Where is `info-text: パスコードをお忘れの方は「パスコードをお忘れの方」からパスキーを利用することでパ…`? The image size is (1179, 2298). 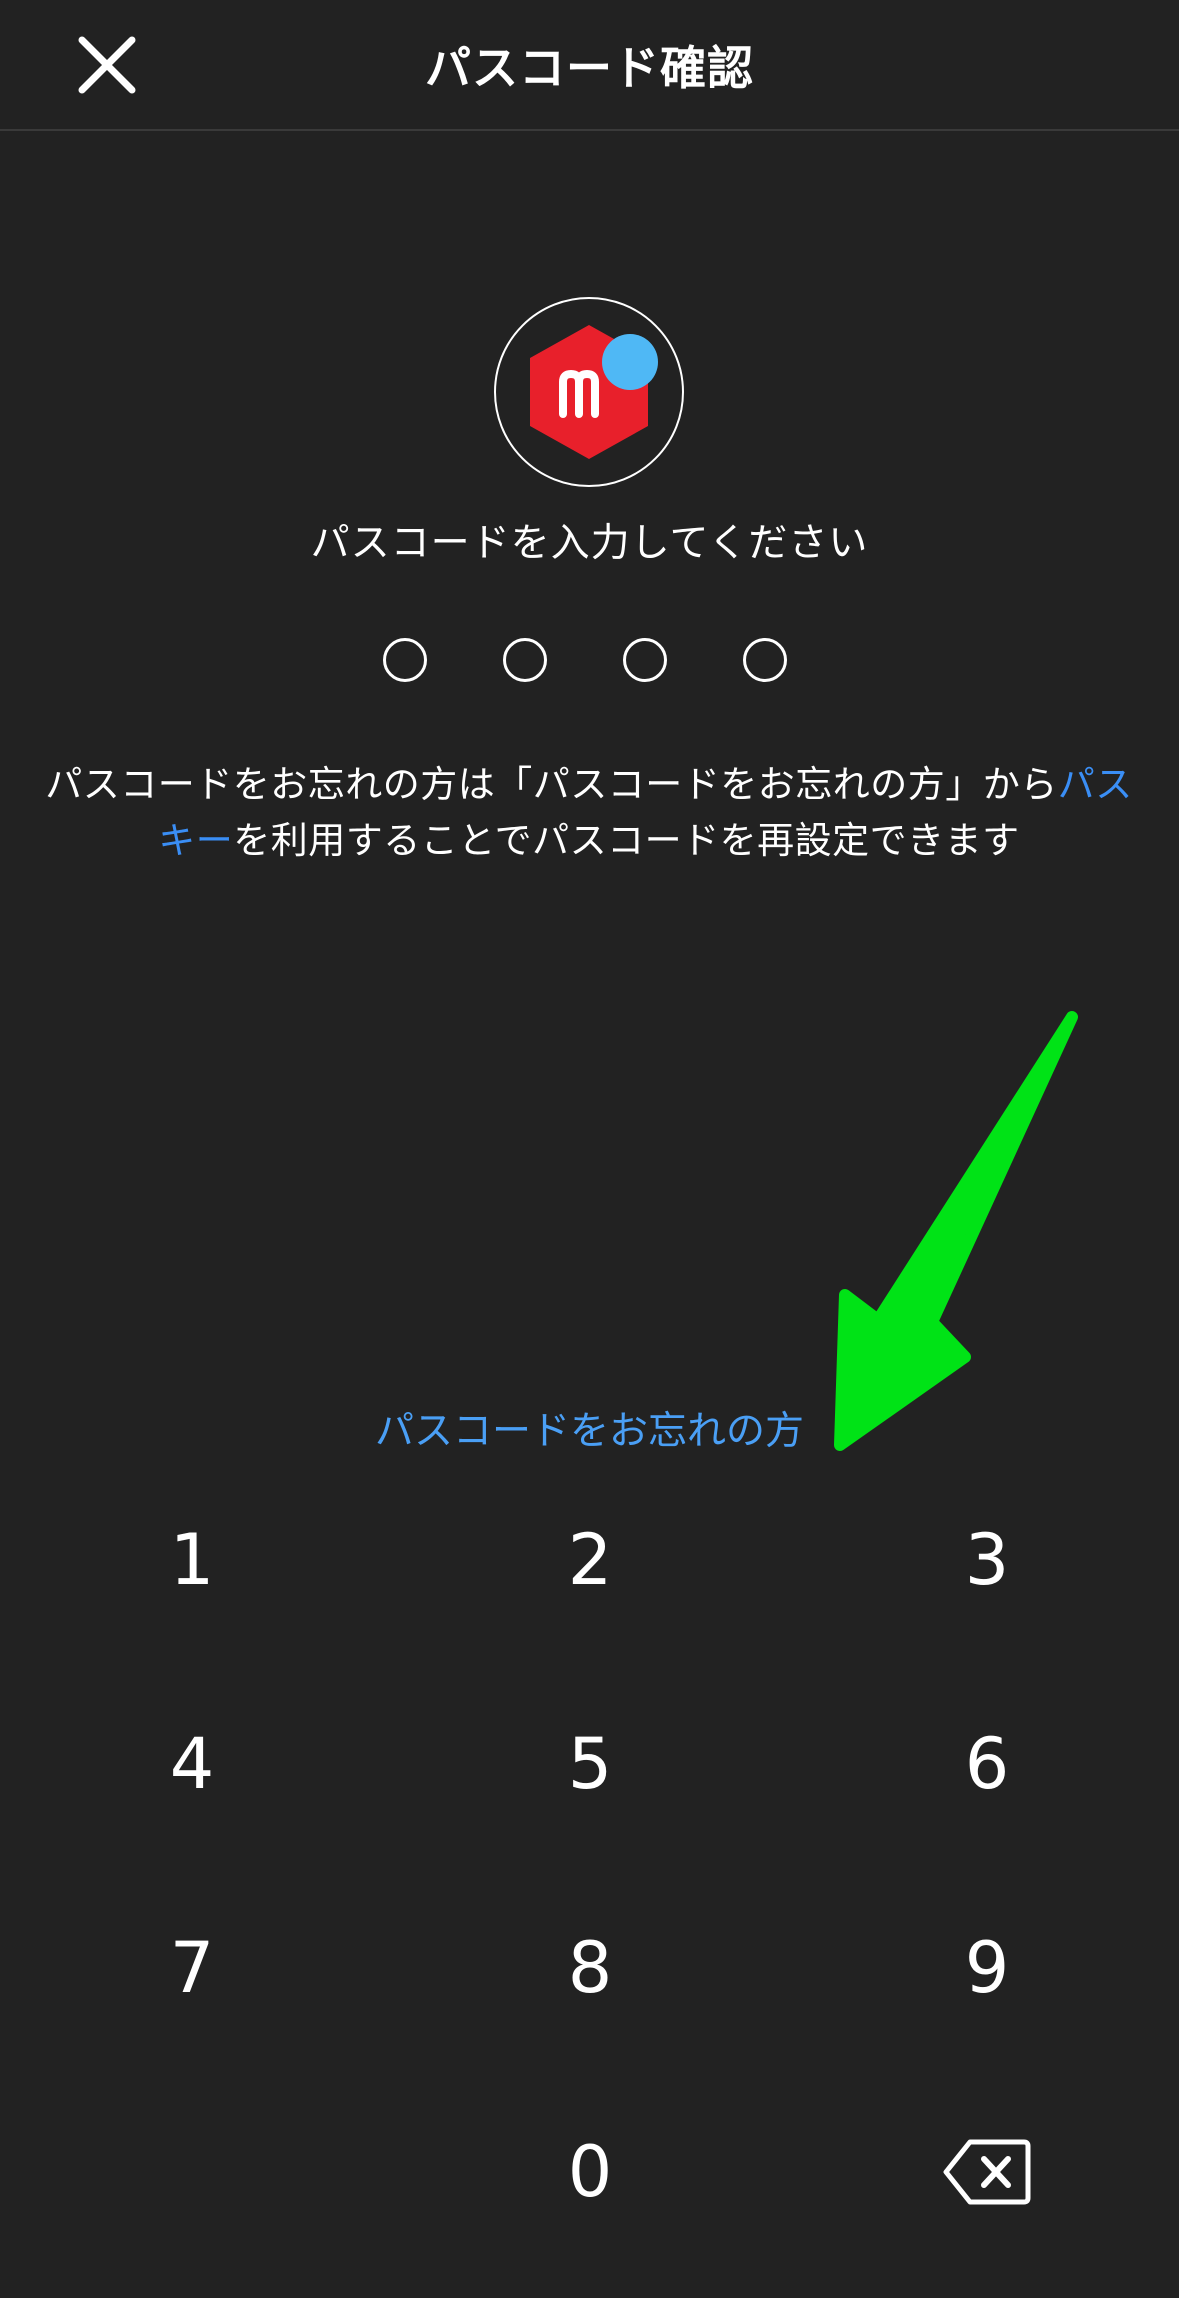
info-text: パスコードをお忘れの方は「パスコードをお忘れの方」からパスキーを利用することでパ… is located at coordinates (589, 813).